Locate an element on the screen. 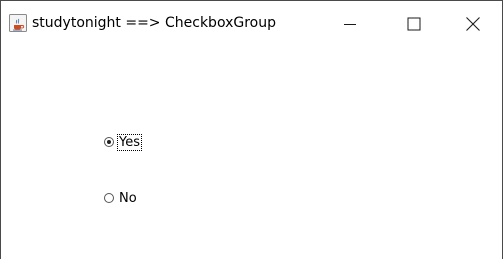 The height and width of the screenshot is (259, 503). close-button is located at coordinates (472, 24).